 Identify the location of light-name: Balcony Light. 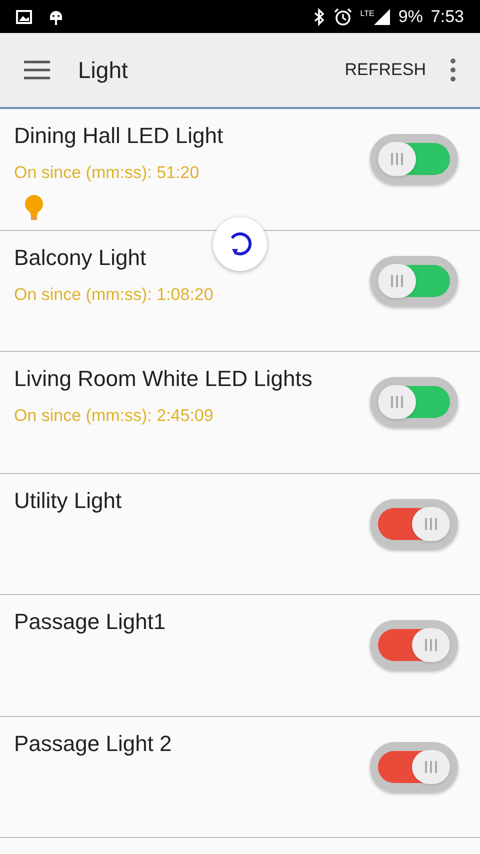
(80, 258).